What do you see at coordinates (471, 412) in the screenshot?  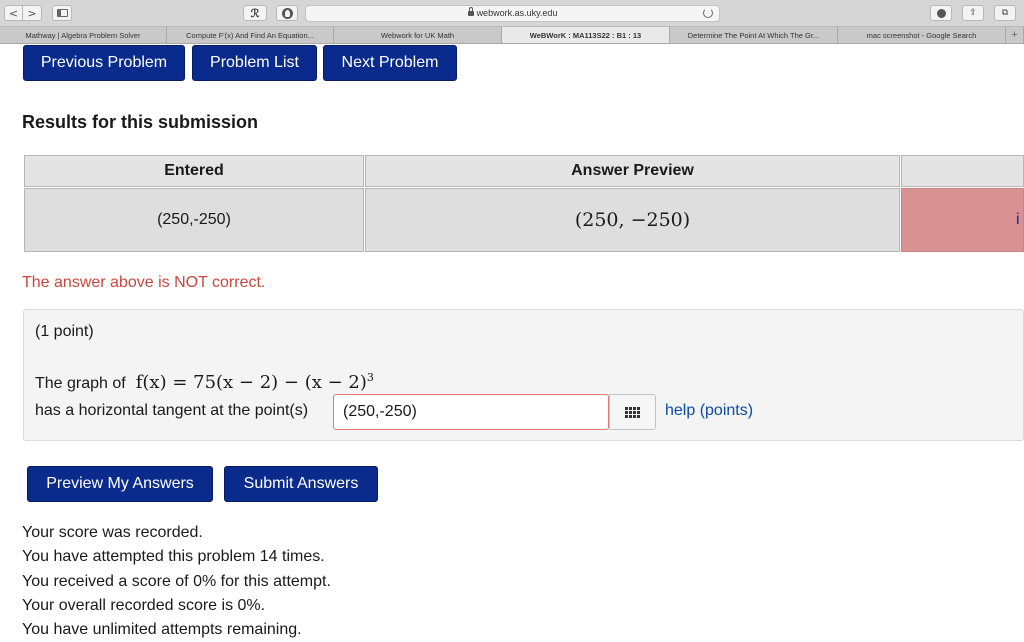 I see `answer-input` at bounding box center [471, 412].